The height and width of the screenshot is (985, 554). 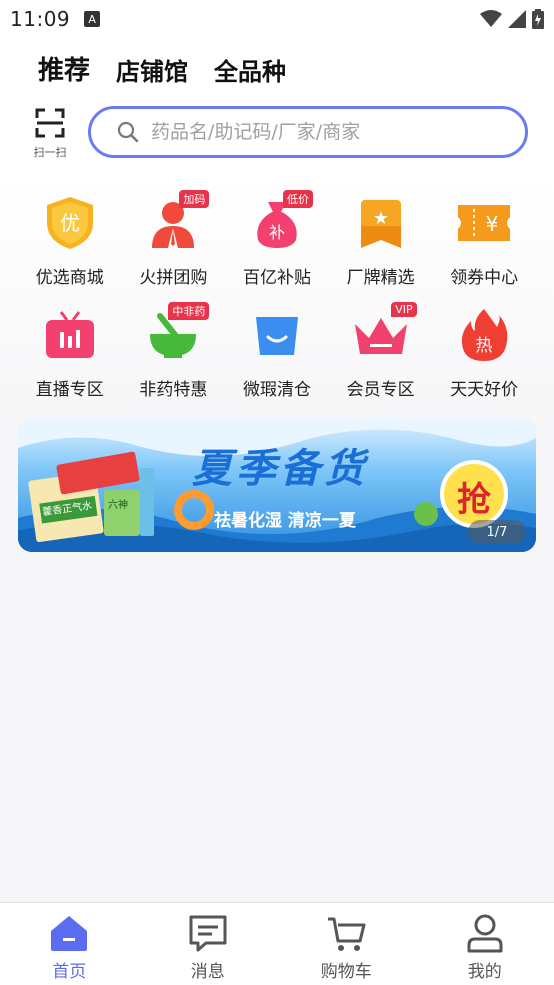 I want to click on status-icons, so click(x=512, y=19).